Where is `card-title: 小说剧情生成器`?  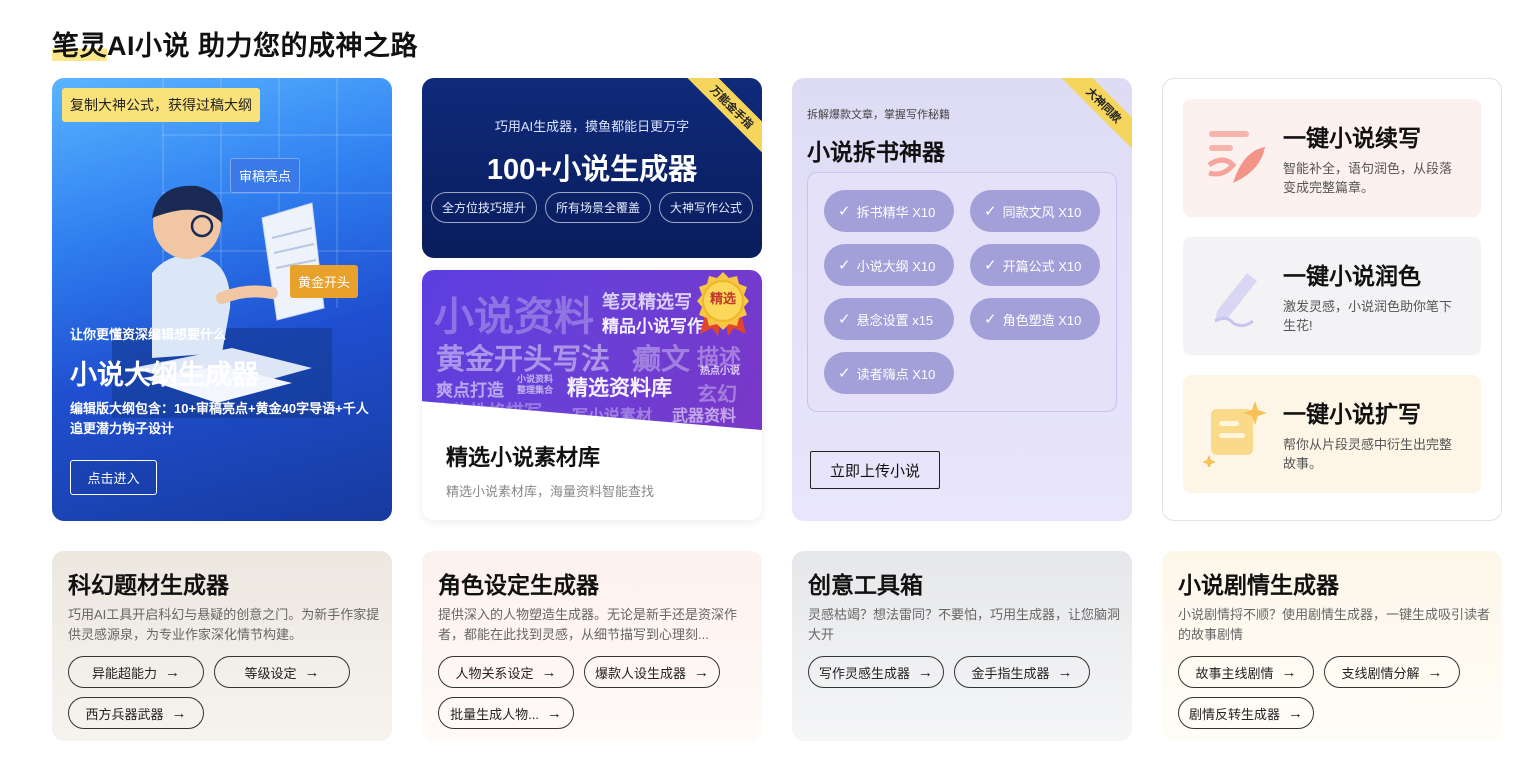
card-title: 小说剧情生成器 is located at coordinates (1258, 585).